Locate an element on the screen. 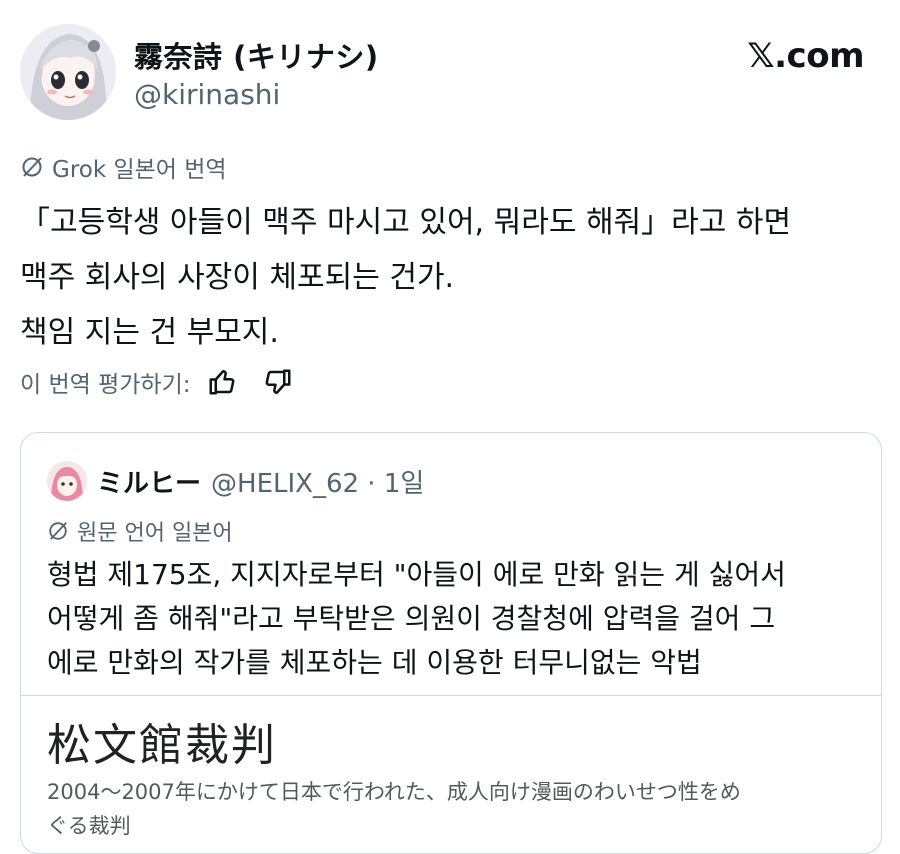  translation-label: Grok 일본어 번역 is located at coordinates (123, 167).